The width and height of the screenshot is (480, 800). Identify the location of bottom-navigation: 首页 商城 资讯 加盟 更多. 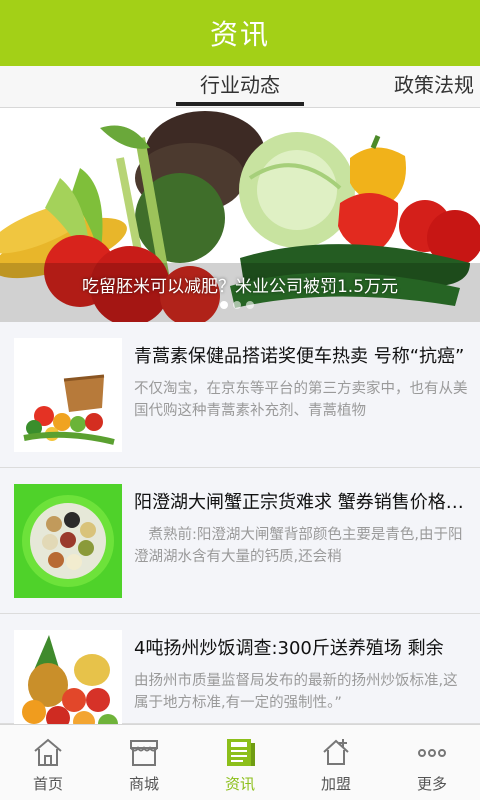
(240, 762).